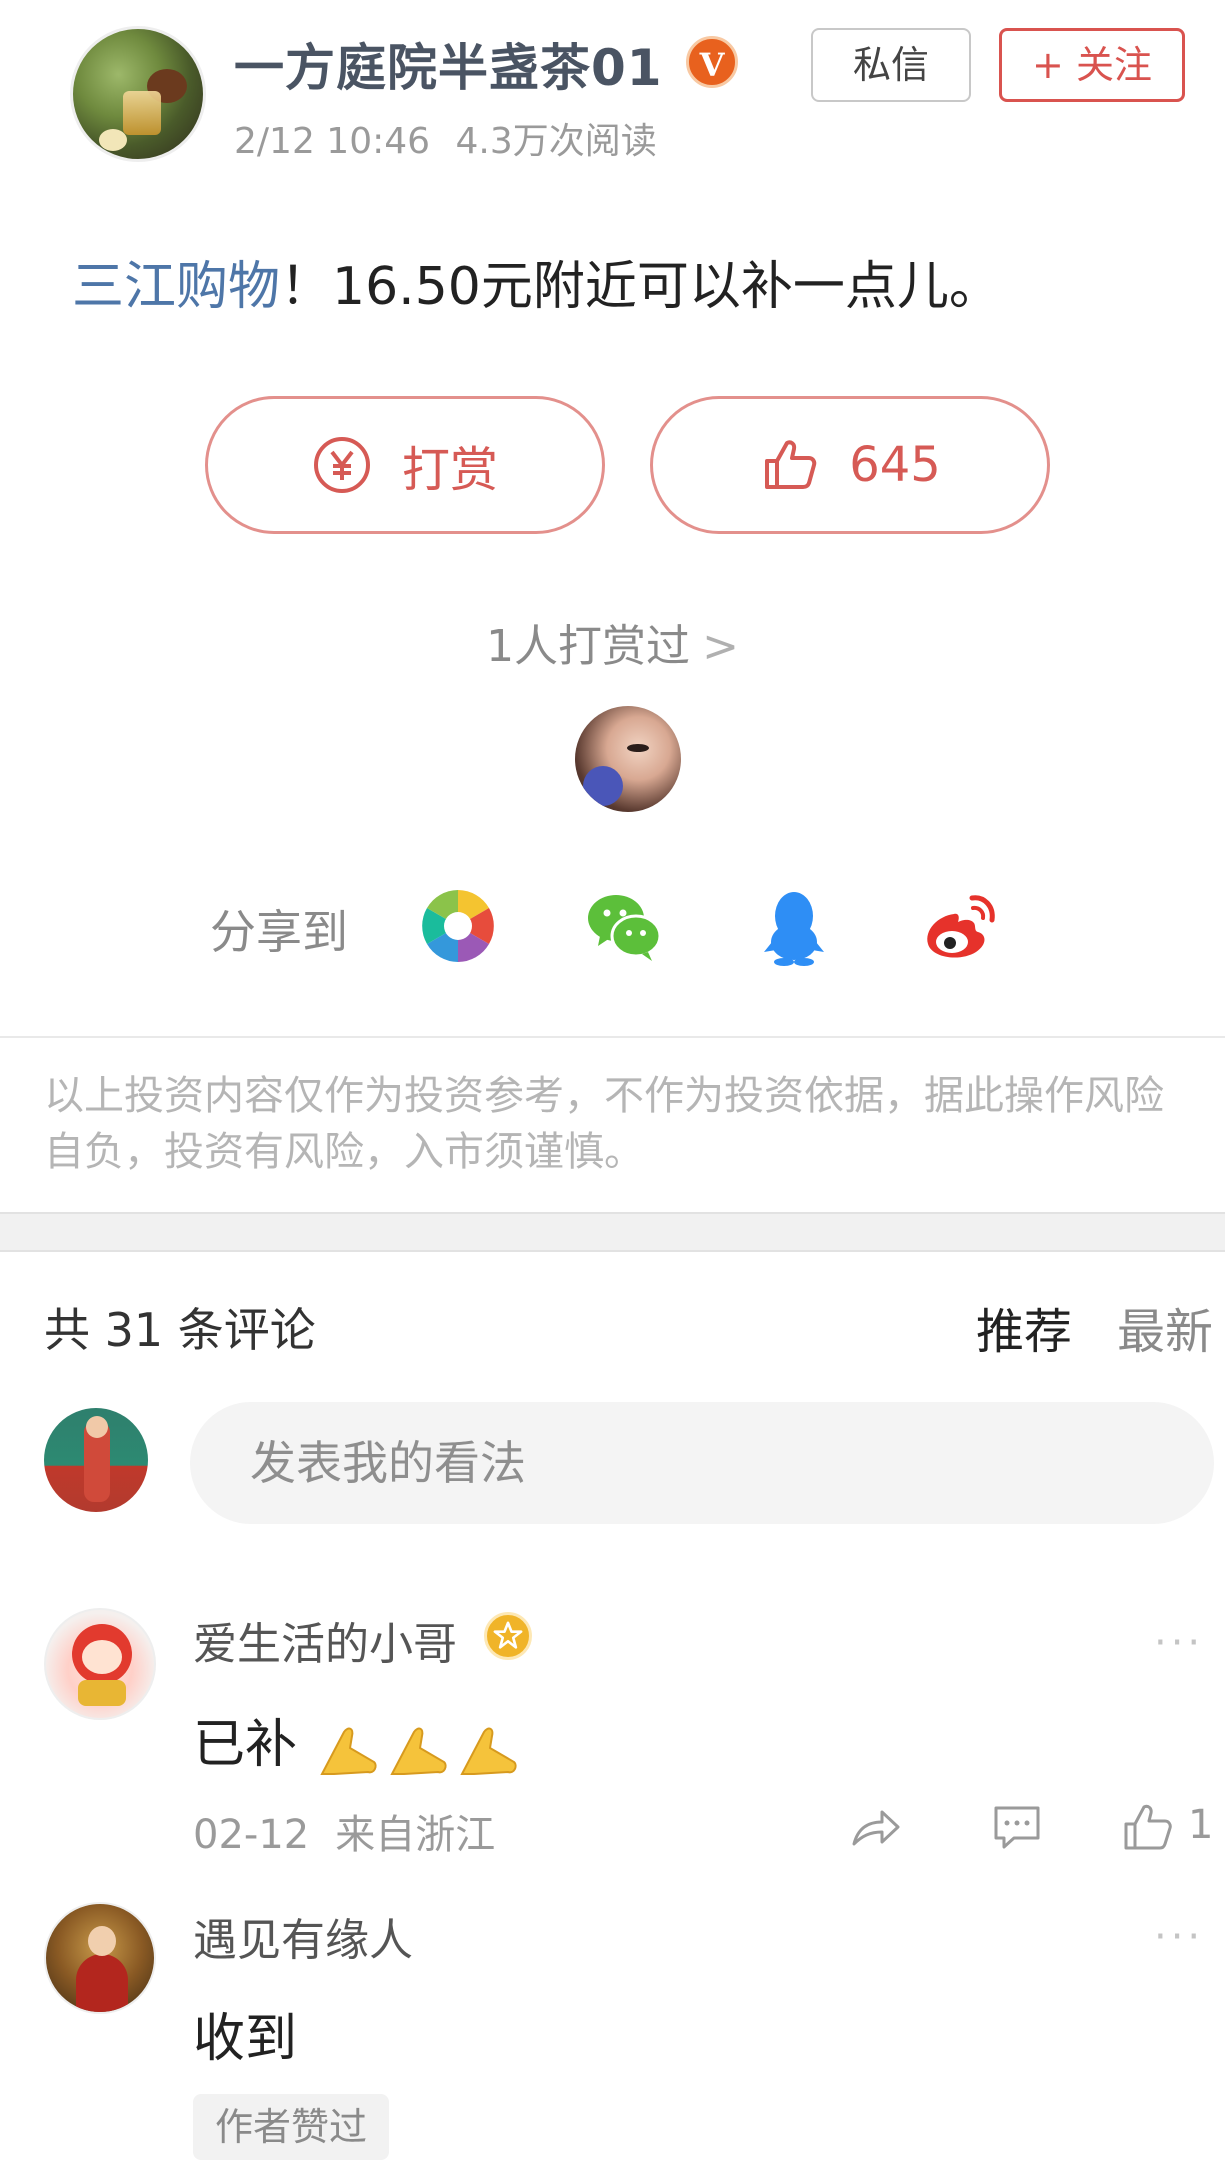 This screenshot has width=1225, height=2160. I want to click on comment-body: 已补, so click(245, 1745).